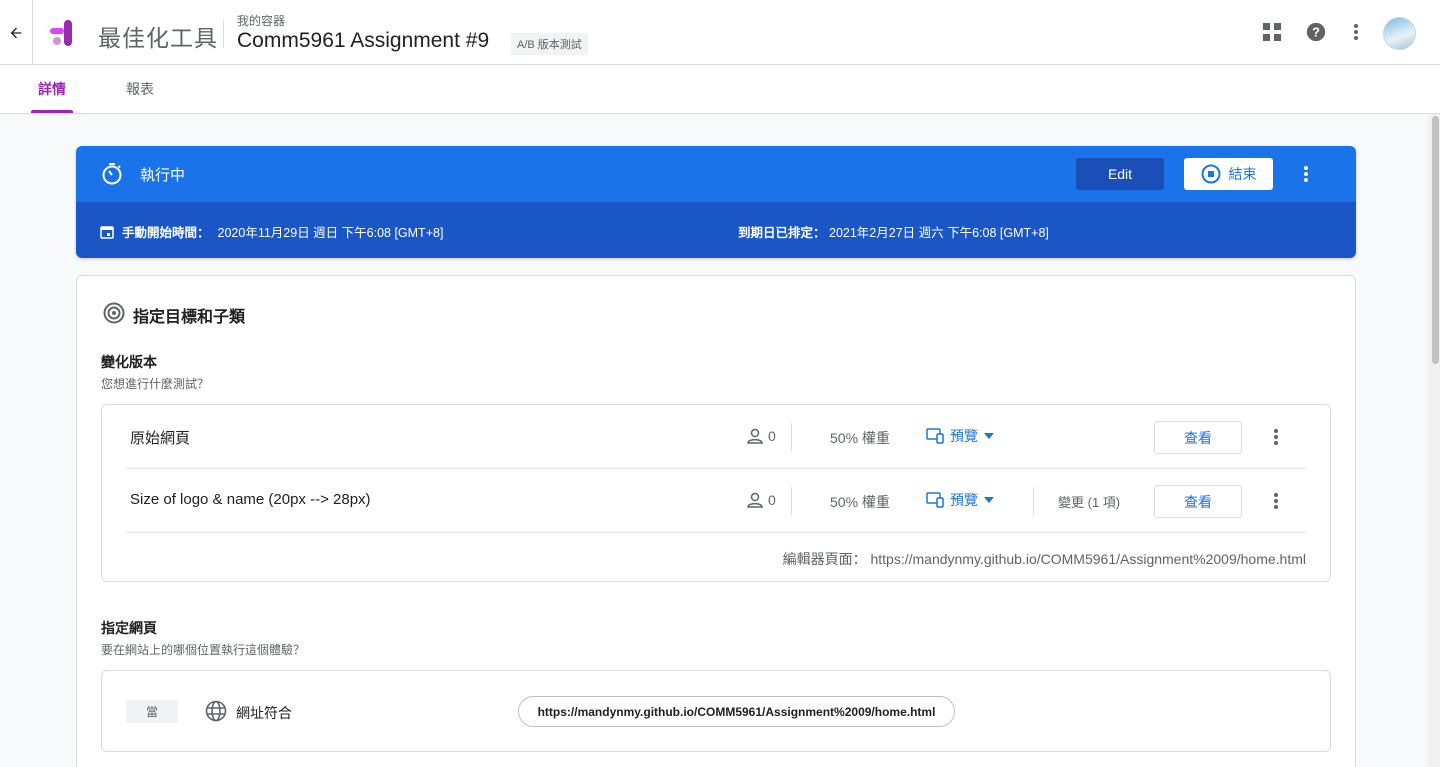 The image size is (1440, 767). What do you see at coordinates (1399, 33) in the screenshot?
I see `account-avatar` at bounding box center [1399, 33].